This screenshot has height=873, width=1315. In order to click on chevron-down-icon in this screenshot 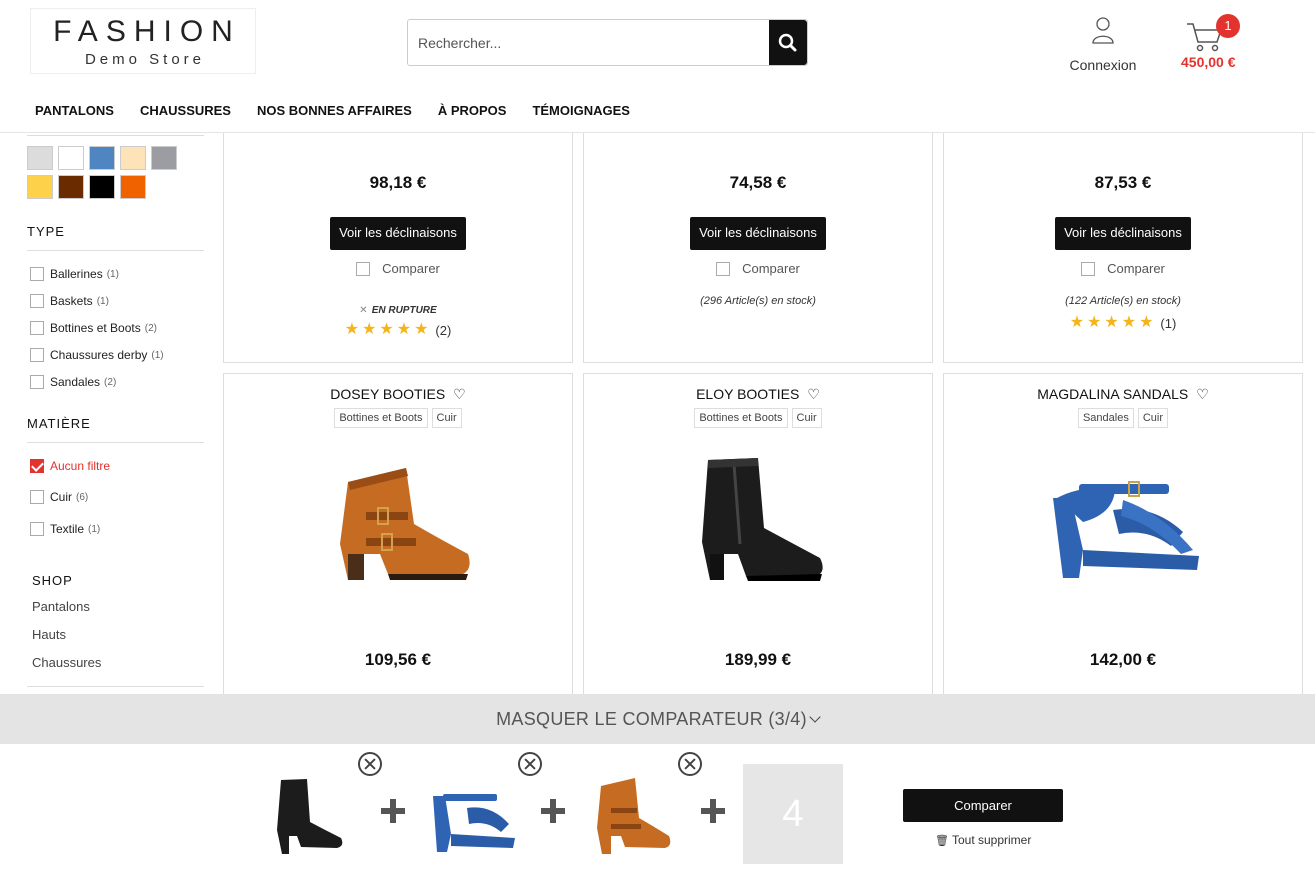, I will do `click(815, 717)`.